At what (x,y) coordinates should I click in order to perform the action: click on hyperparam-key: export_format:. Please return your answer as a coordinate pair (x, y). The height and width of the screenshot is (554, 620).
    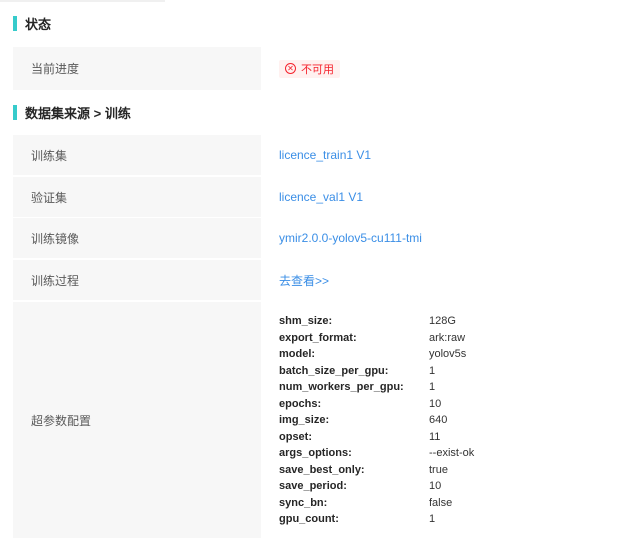
    Looking at the image, I should click on (318, 337).